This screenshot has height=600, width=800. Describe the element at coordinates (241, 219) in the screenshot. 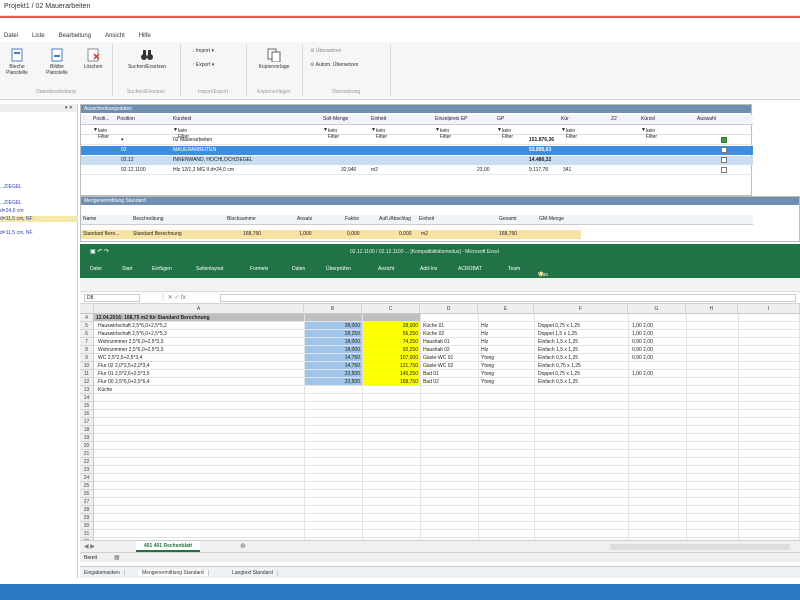

I see `col-header: Blocksumme` at that location.